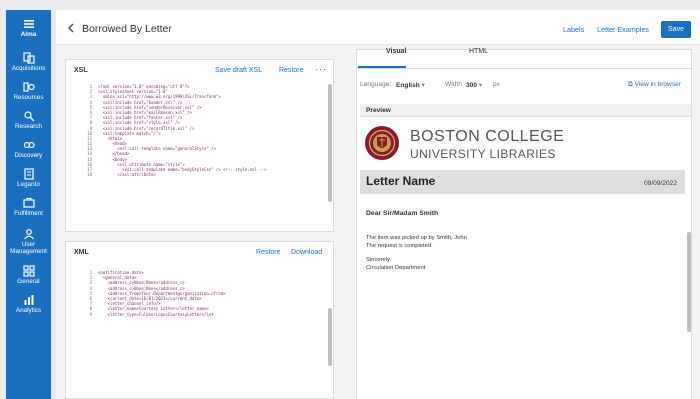 Image resolution: width=700 pixels, height=399 pixels. What do you see at coordinates (28, 300) in the screenshot?
I see `analytics-icon` at bounding box center [28, 300].